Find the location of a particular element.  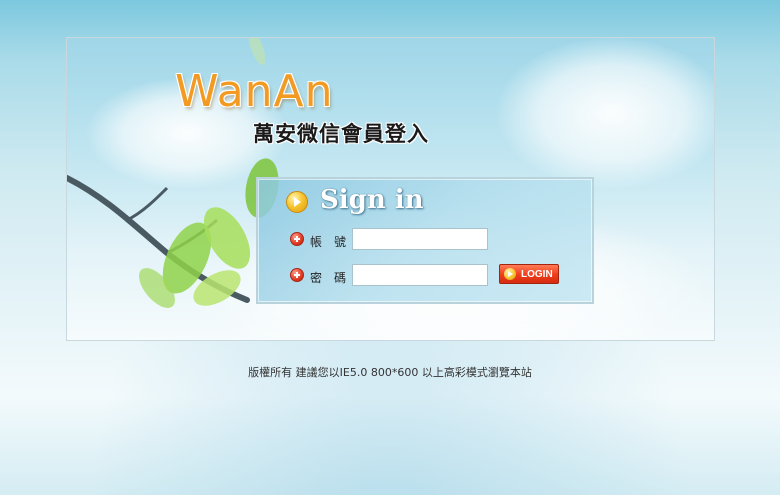

brand-logo: WanAn is located at coordinates (254, 91).